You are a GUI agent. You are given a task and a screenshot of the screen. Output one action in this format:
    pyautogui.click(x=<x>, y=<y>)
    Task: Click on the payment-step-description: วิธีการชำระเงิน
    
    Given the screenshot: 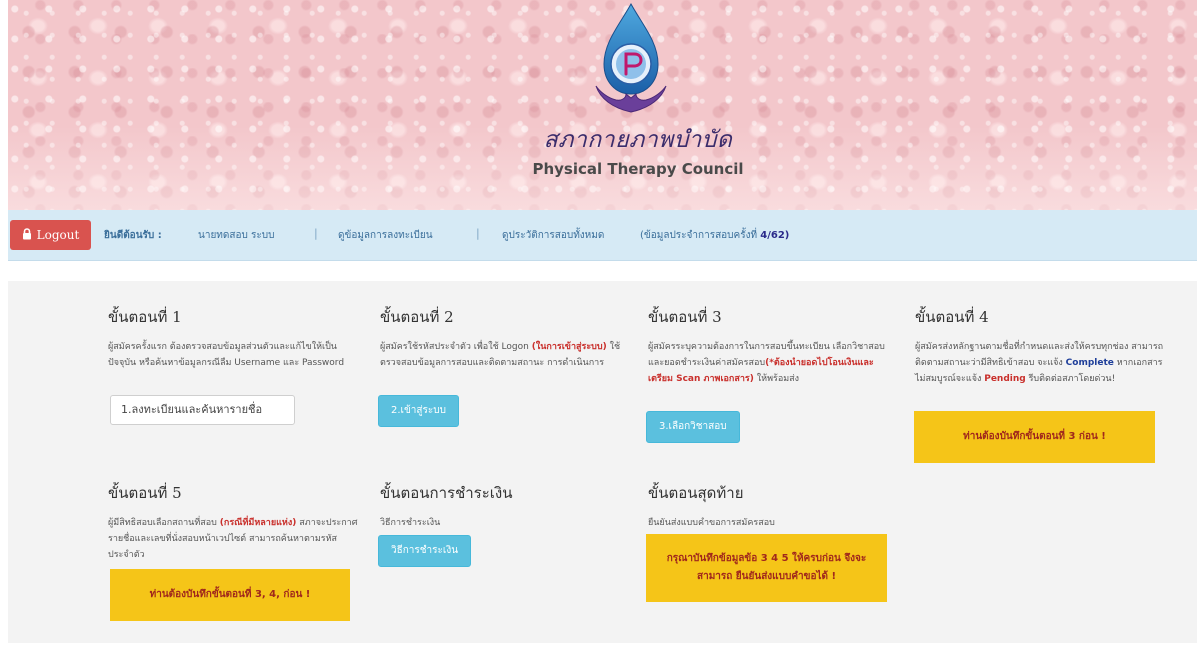 What is the action you would take?
    pyautogui.click(x=410, y=523)
    